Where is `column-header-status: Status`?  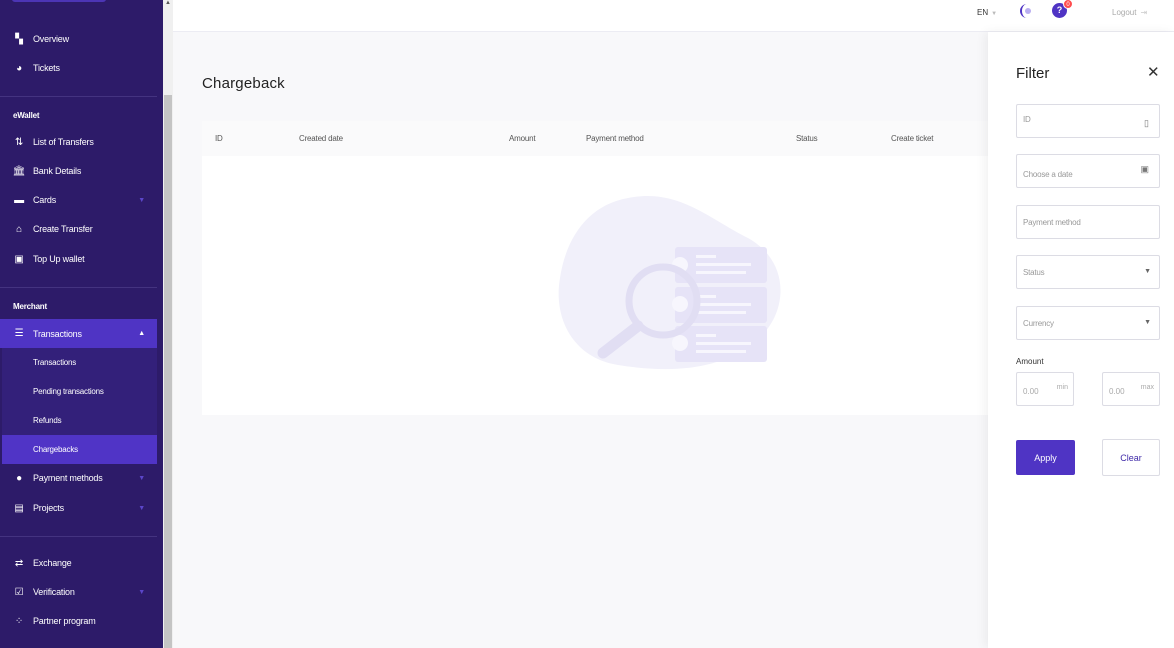
column-header-status: Status is located at coordinates (807, 138).